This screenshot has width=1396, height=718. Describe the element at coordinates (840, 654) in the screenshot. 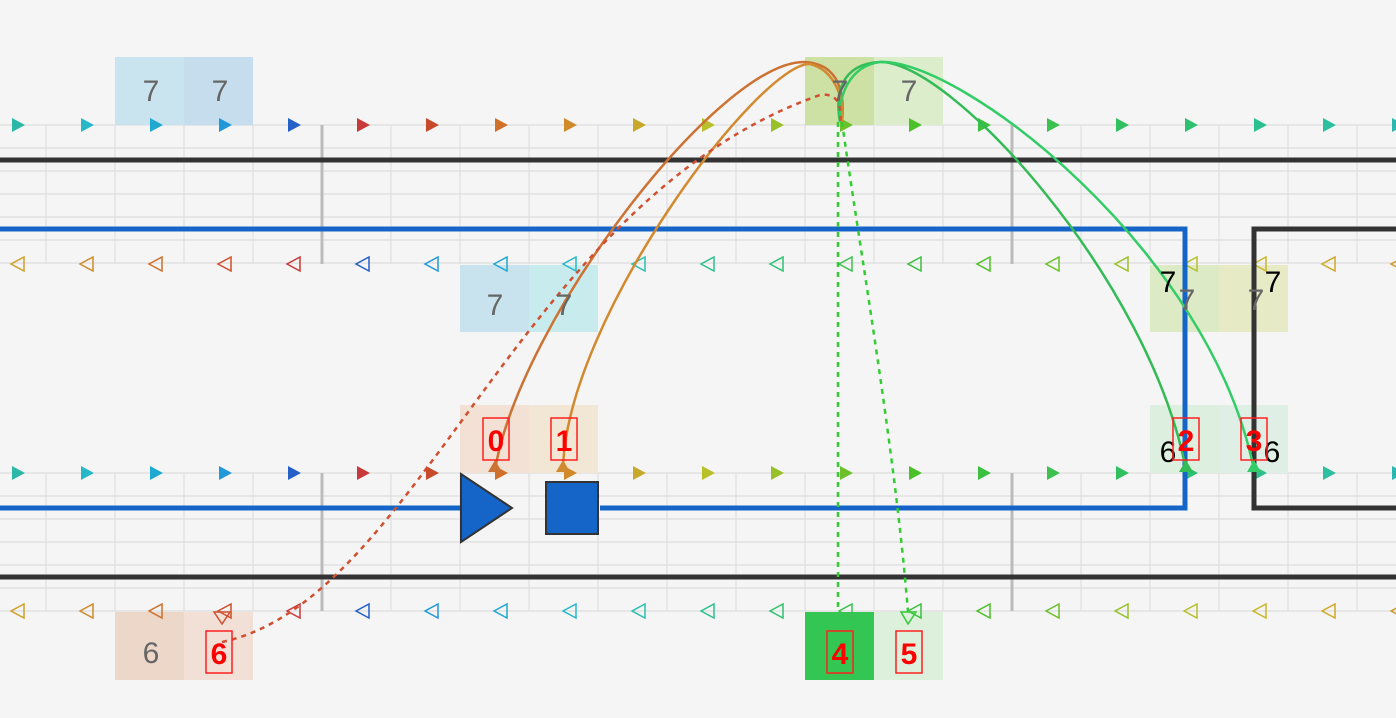

I see `marker-label: 4` at that location.